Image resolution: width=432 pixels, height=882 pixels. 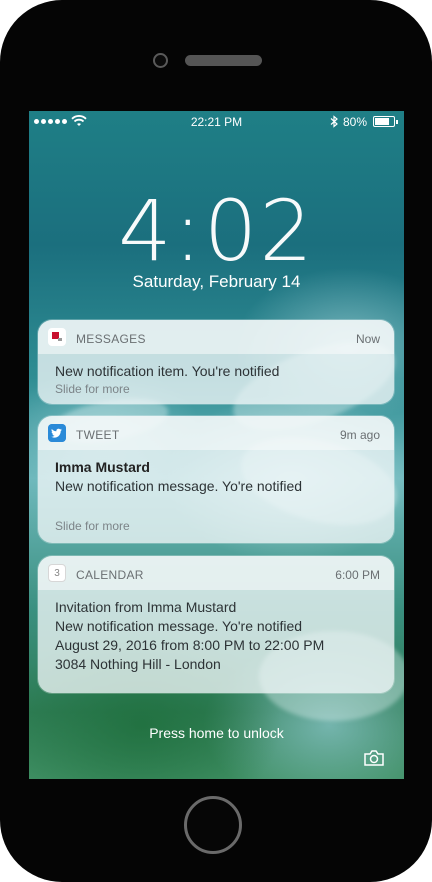 What do you see at coordinates (216, 281) in the screenshot?
I see `lock-date: Saturday, February 14` at bounding box center [216, 281].